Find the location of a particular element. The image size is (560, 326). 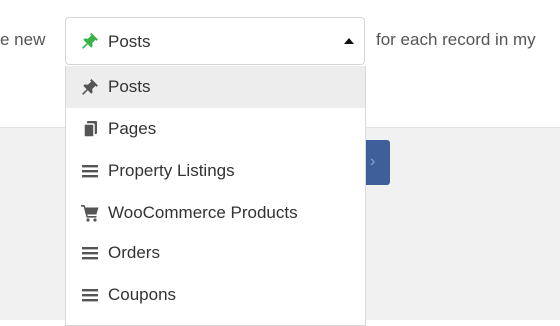

dropdown-item-label: Pages is located at coordinates (132, 128).